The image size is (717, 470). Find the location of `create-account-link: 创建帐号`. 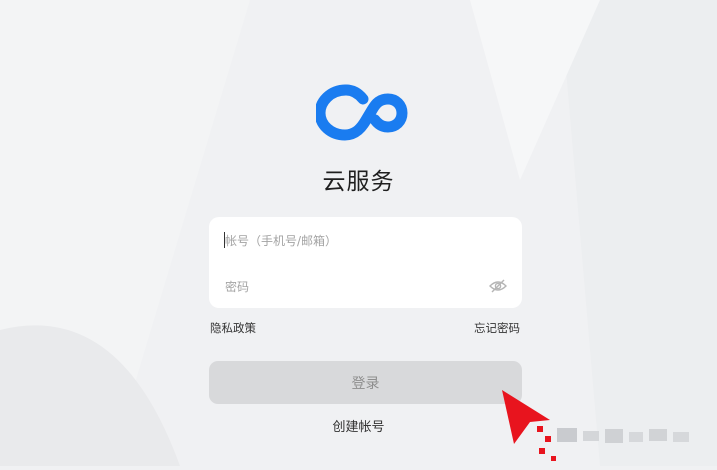

create-account-link: 创建帐号 is located at coordinates (358, 427).